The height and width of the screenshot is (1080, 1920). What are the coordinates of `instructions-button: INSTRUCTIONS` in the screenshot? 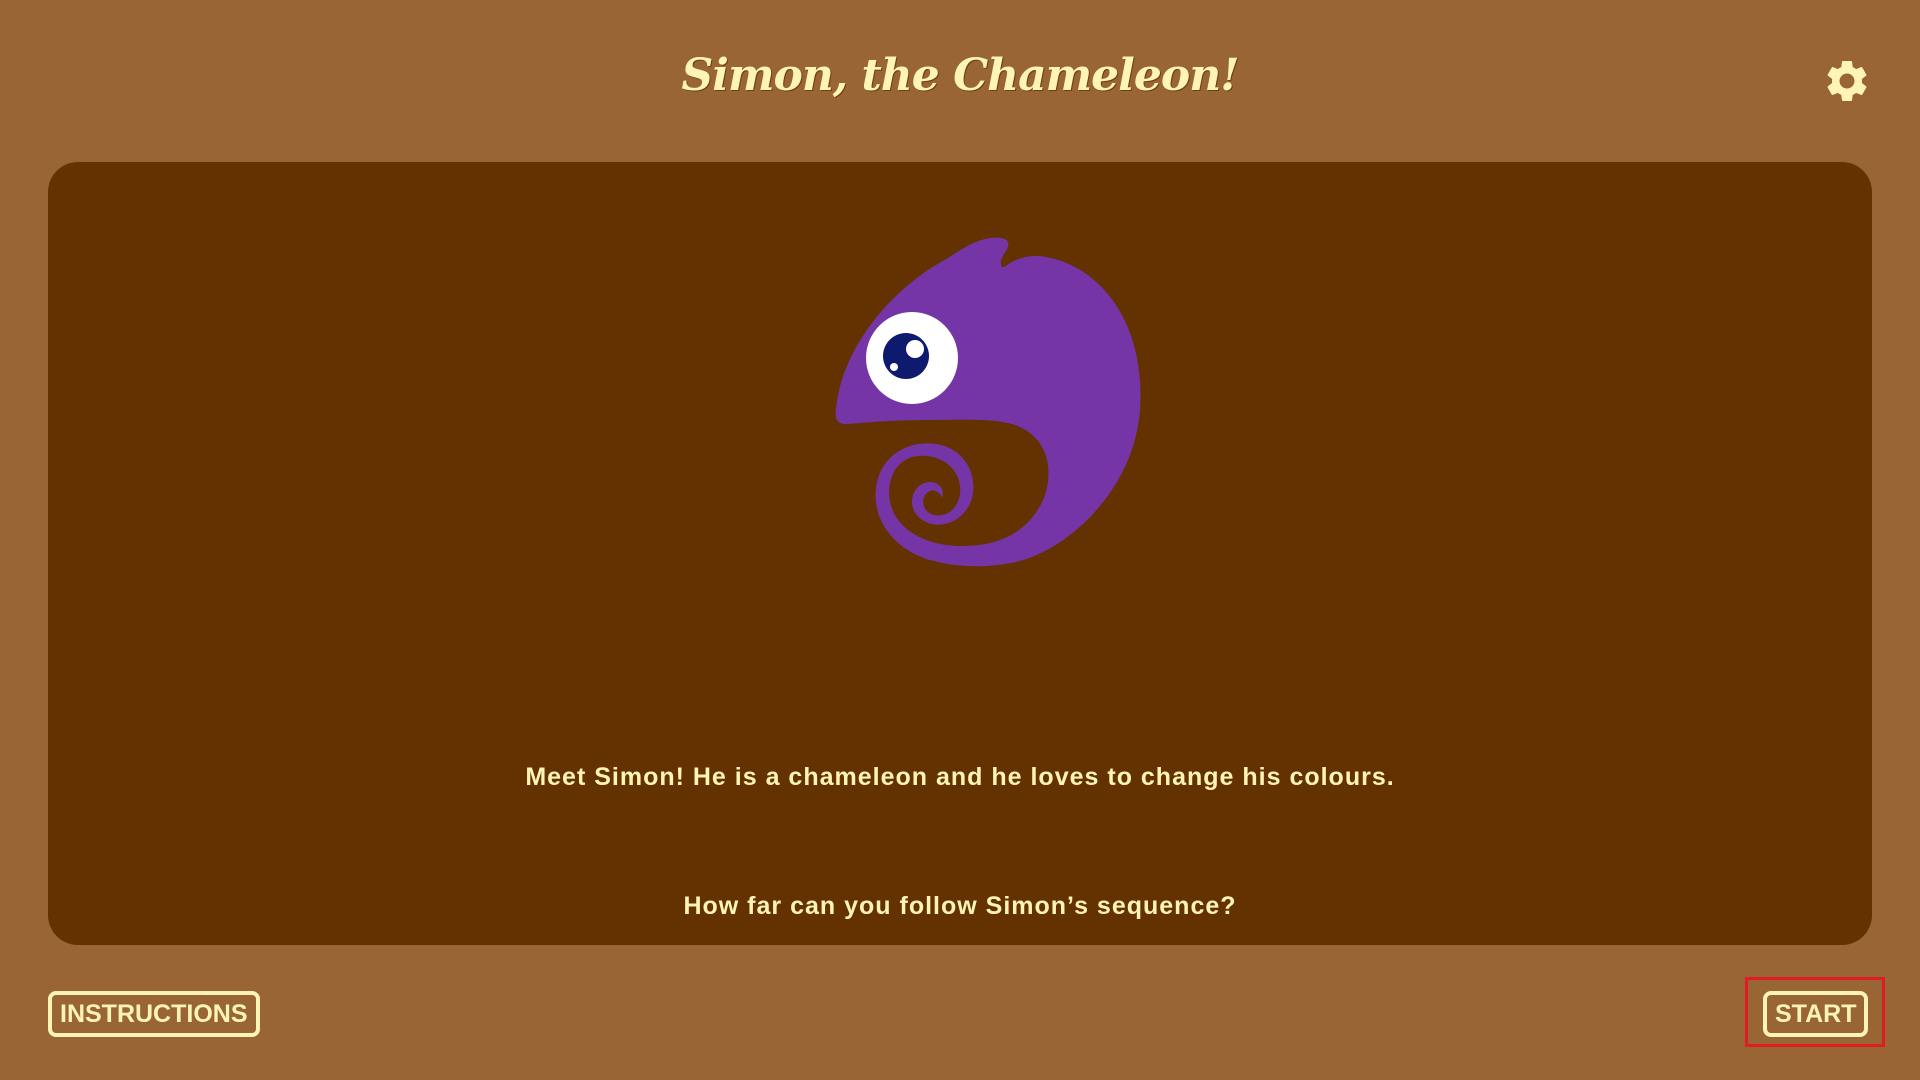 It's located at (154, 1014).